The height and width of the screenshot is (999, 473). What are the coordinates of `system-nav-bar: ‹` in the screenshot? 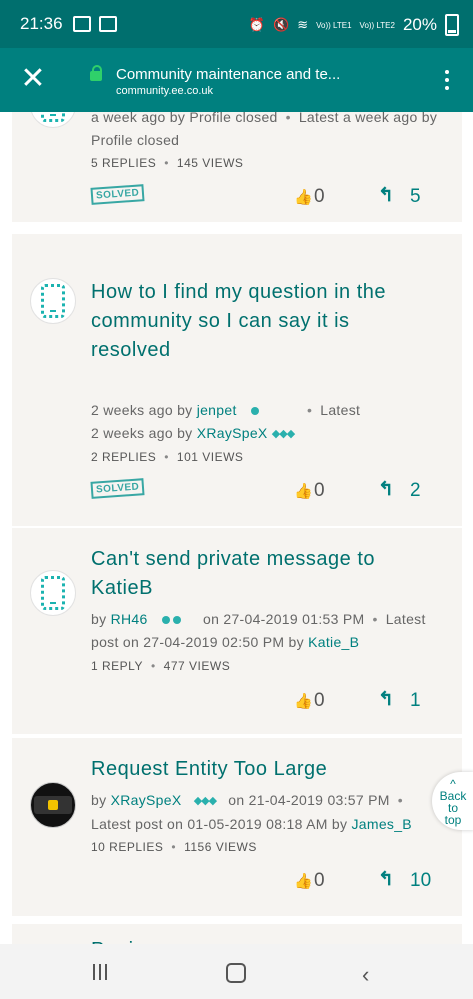 It's located at (236, 971).